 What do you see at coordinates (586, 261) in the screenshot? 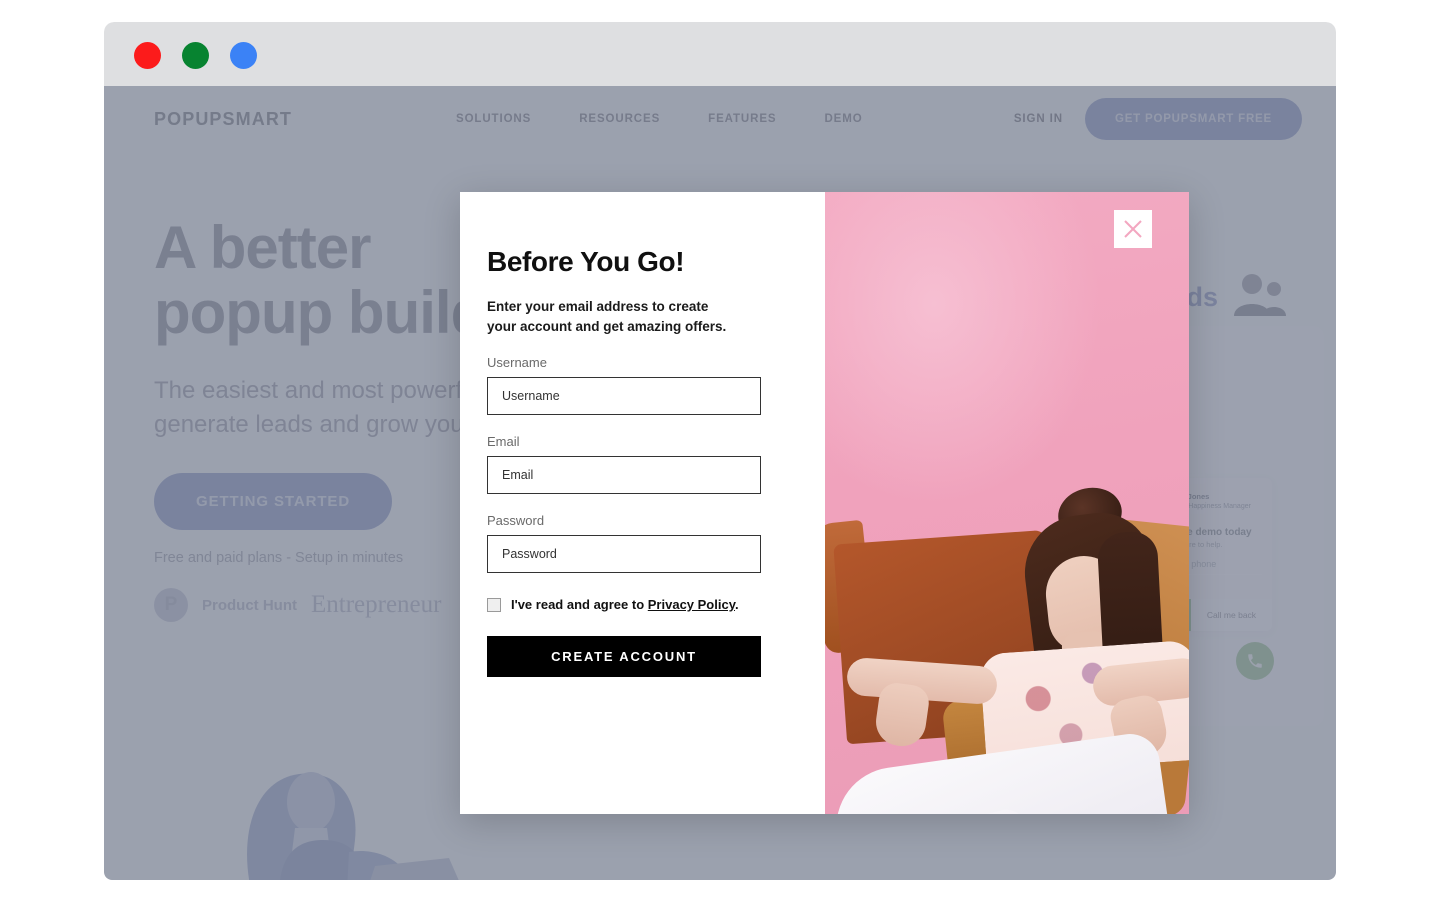
I see `modal-title: Before You Go!` at bounding box center [586, 261].